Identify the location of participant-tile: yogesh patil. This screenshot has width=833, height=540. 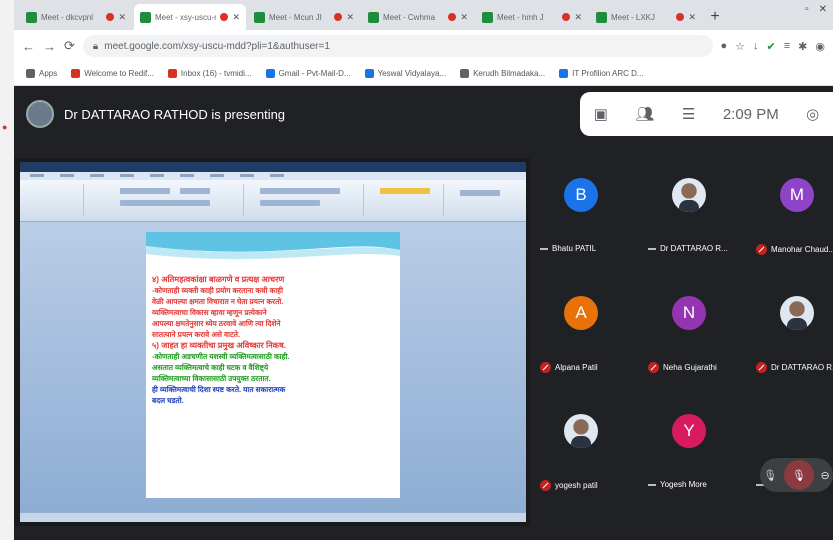
(595, 453).